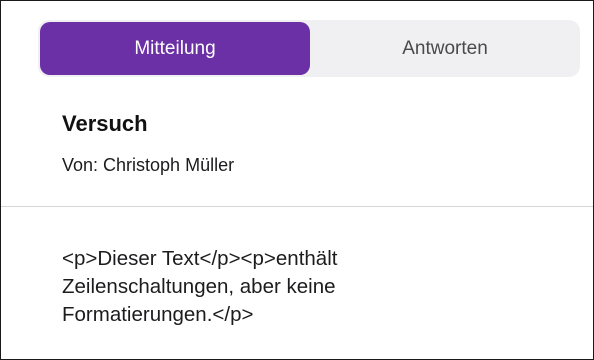 Image resolution: width=594 pixels, height=360 pixels. I want to click on segmented-control: Mitteilung Antworten, so click(309, 48).